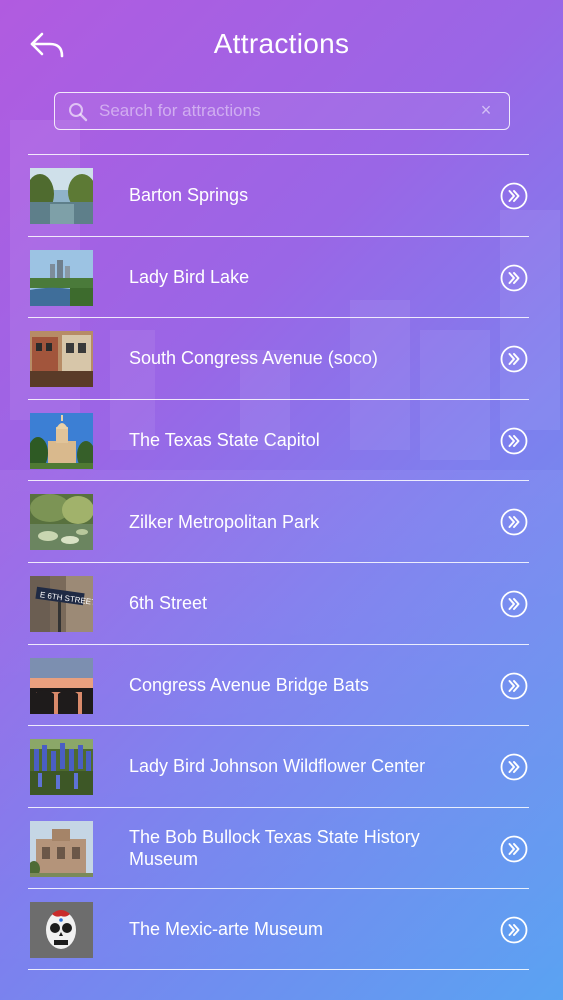 The width and height of the screenshot is (563, 1000). I want to click on attraction-label: Lady Bird Johnson Wildflower Center, so click(277, 766).